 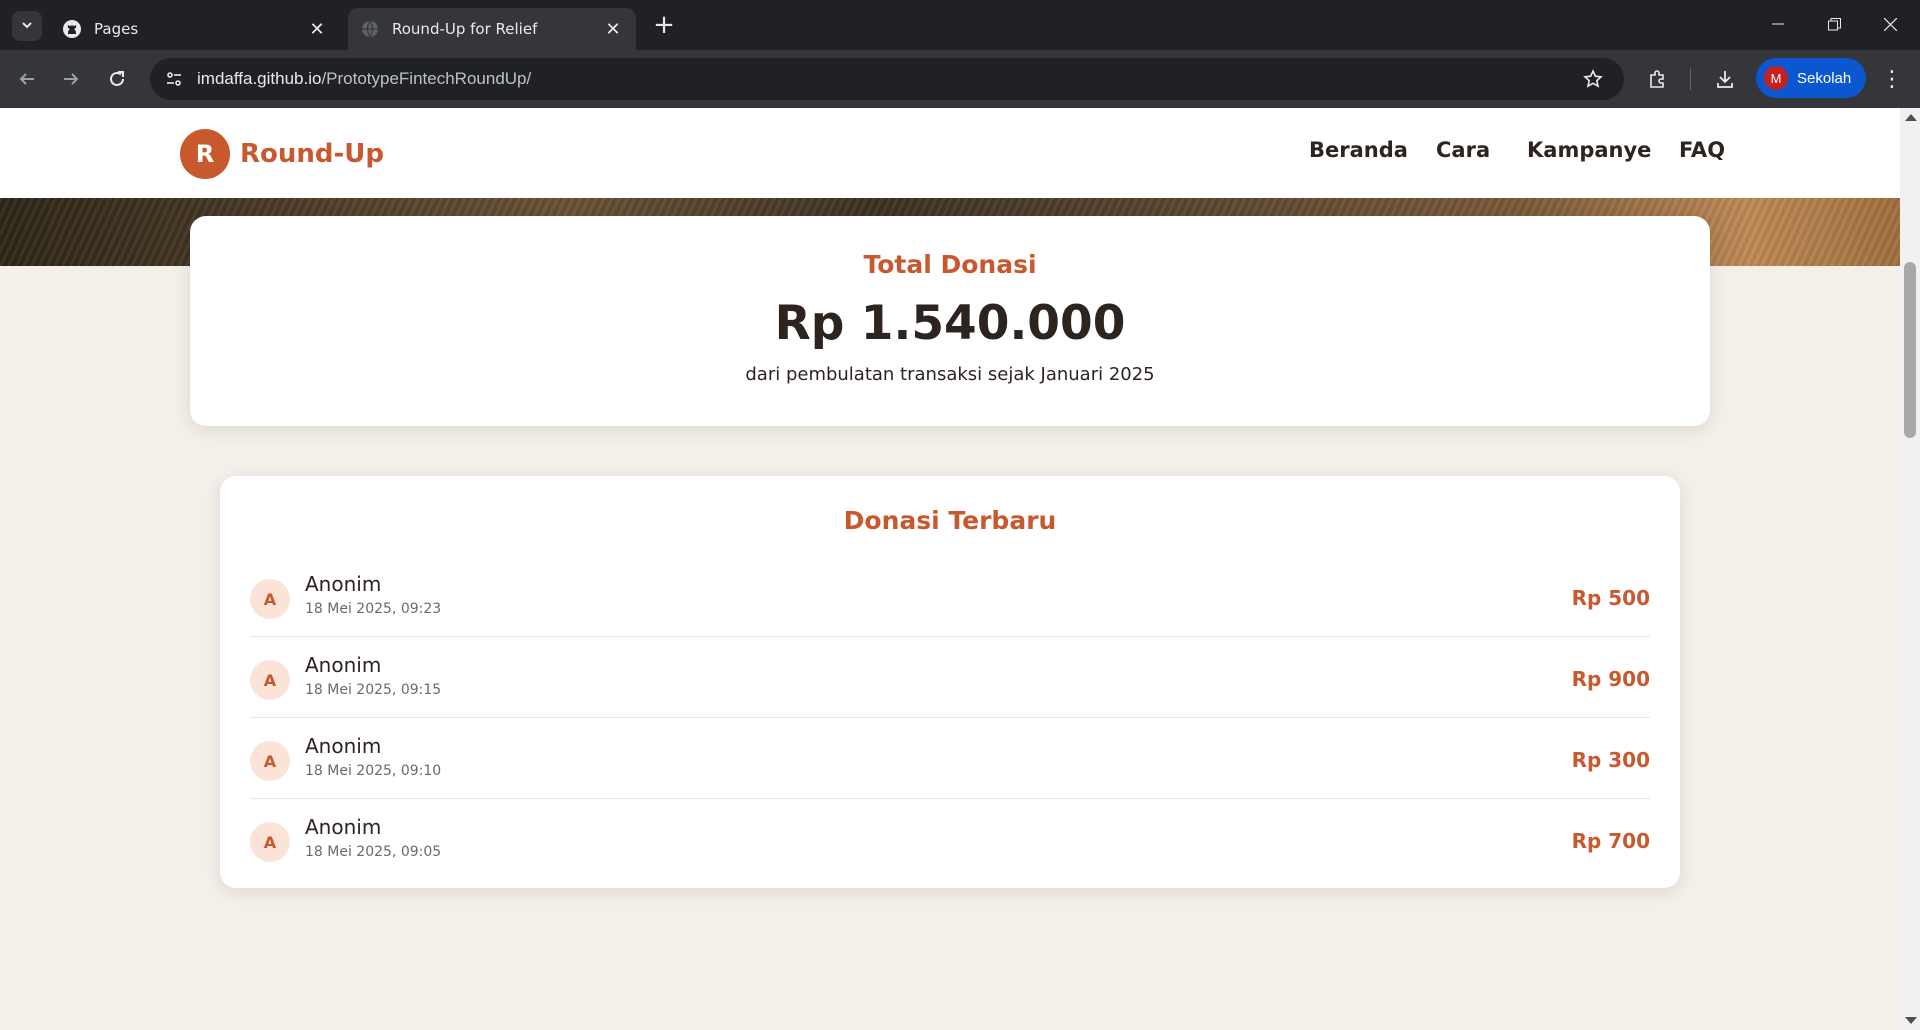 What do you see at coordinates (1358, 150) in the screenshot?
I see `nav-link-beranda: Beranda` at bounding box center [1358, 150].